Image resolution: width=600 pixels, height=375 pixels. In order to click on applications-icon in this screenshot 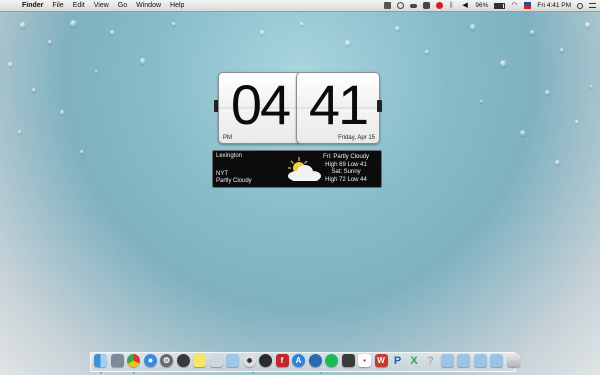, I will do `click(496, 360)`.